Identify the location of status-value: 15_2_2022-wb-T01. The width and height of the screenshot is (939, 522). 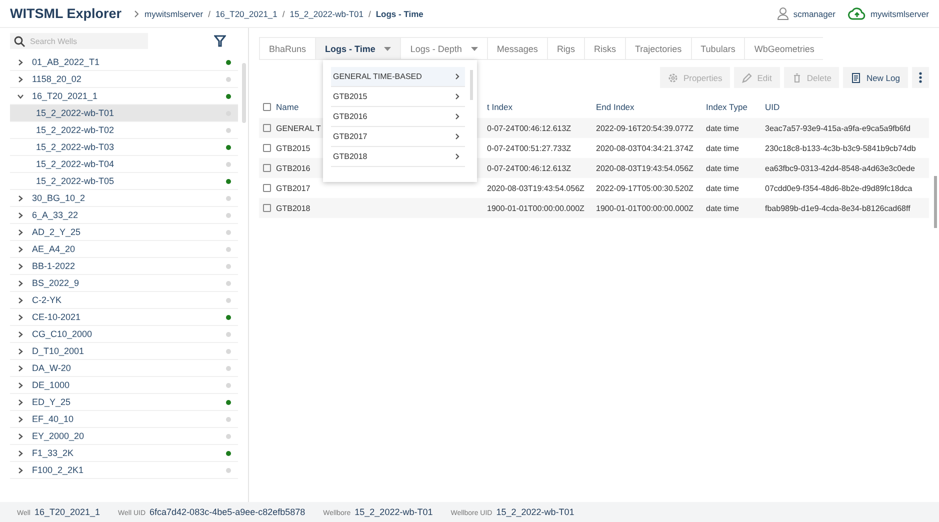
(393, 512).